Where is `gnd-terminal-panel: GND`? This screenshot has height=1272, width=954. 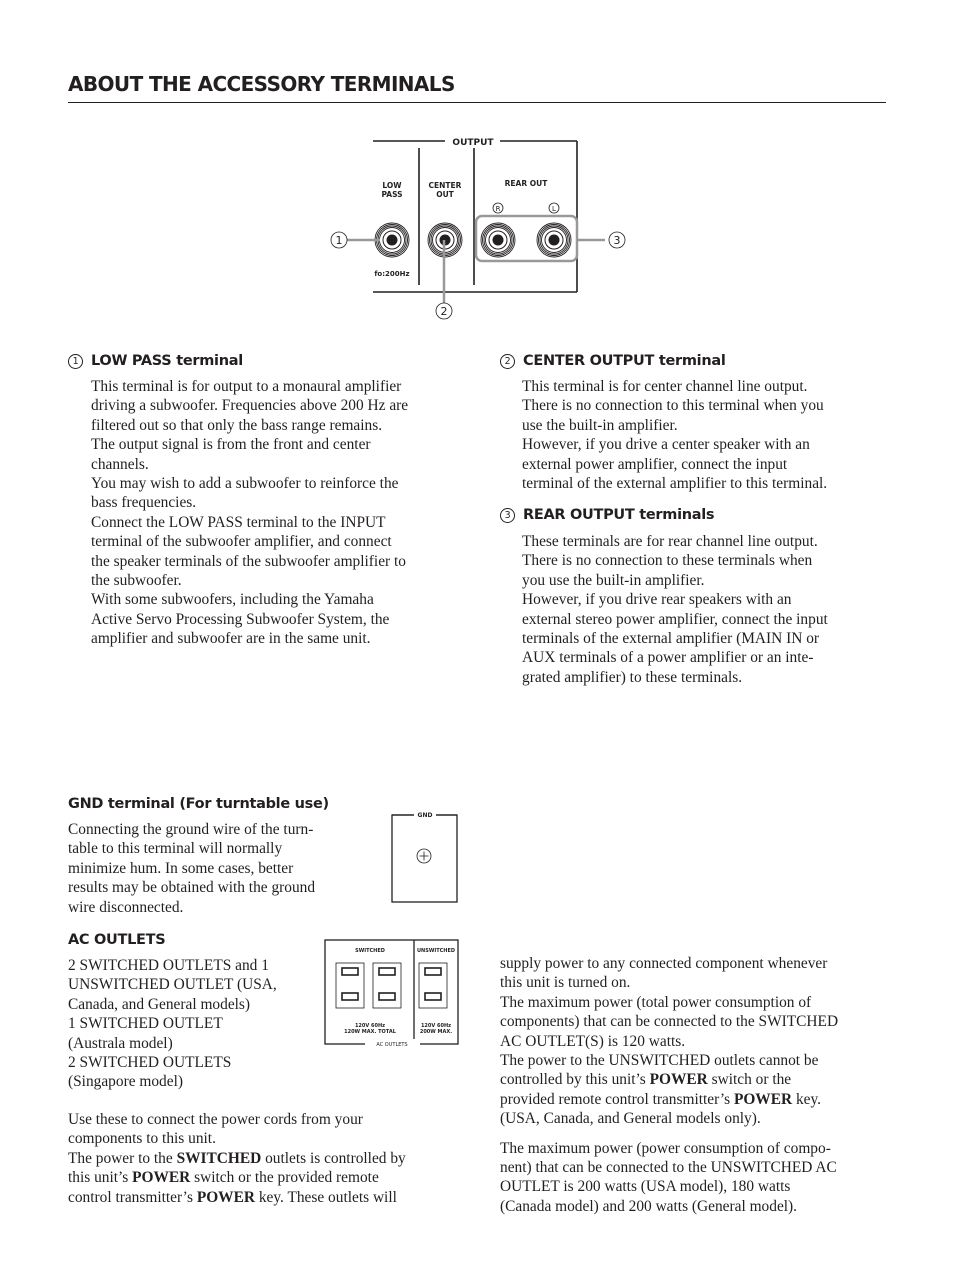
gnd-terminal-panel: GND is located at coordinates (425, 857).